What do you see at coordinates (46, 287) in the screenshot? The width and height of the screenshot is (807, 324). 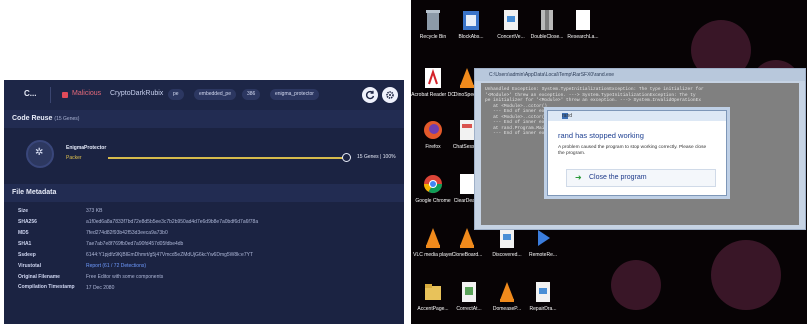 I see `metadata-key: Compilation Timestamp` at bounding box center [46, 287].